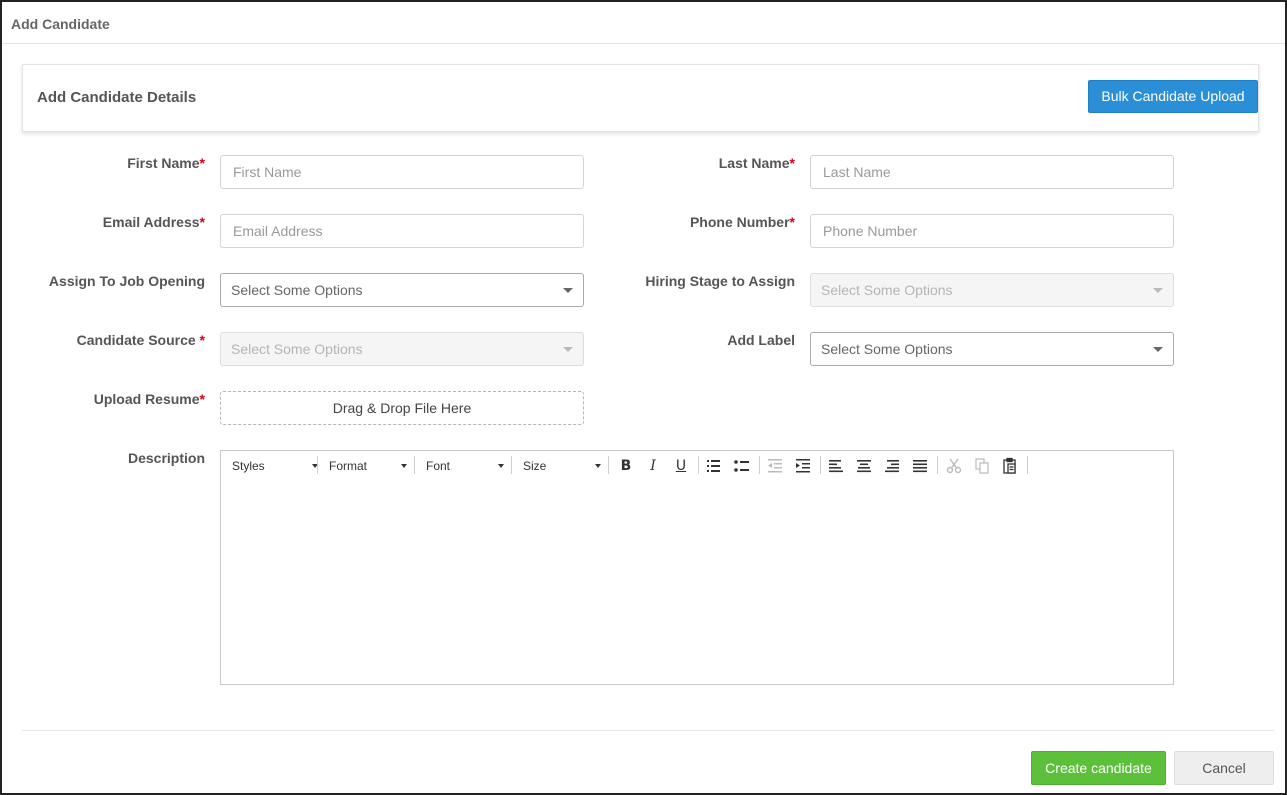 Image resolution: width=1287 pixels, height=795 pixels. Describe the element at coordinates (887, 290) in the screenshot. I see `hiring-stage-selected: Select Some Options` at that location.